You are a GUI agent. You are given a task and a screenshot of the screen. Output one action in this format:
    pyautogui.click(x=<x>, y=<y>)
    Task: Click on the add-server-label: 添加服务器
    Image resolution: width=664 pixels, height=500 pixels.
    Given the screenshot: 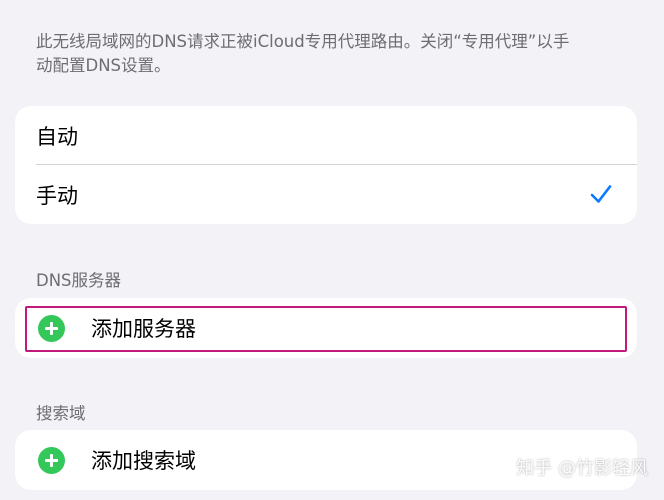 What is the action you would take?
    pyautogui.click(x=143, y=329)
    